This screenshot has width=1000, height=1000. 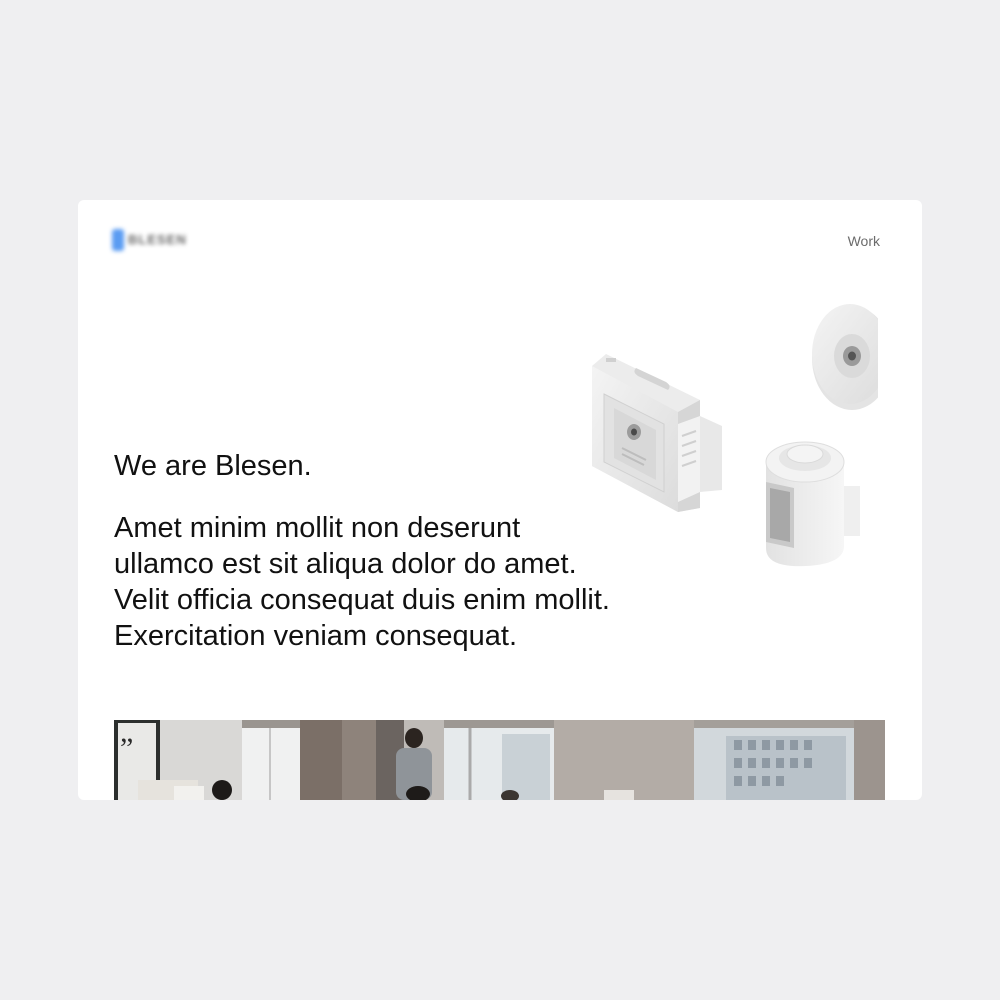 I want to click on brand-logo: BLESEN, so click(x=162, y=240).